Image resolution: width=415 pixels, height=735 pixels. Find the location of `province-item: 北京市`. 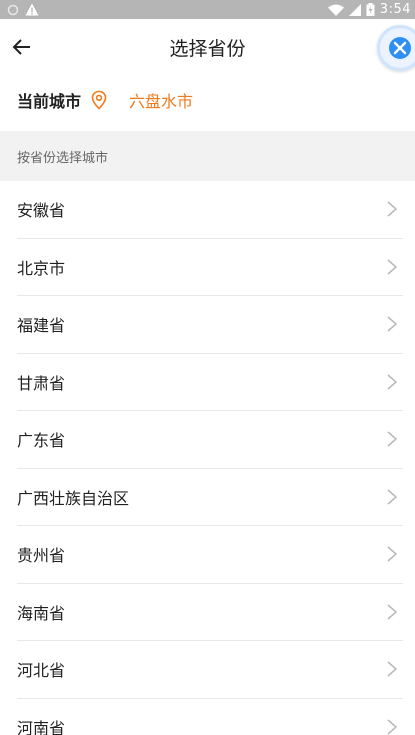

province-item: 北京市 is located at coordinates (210, 267).